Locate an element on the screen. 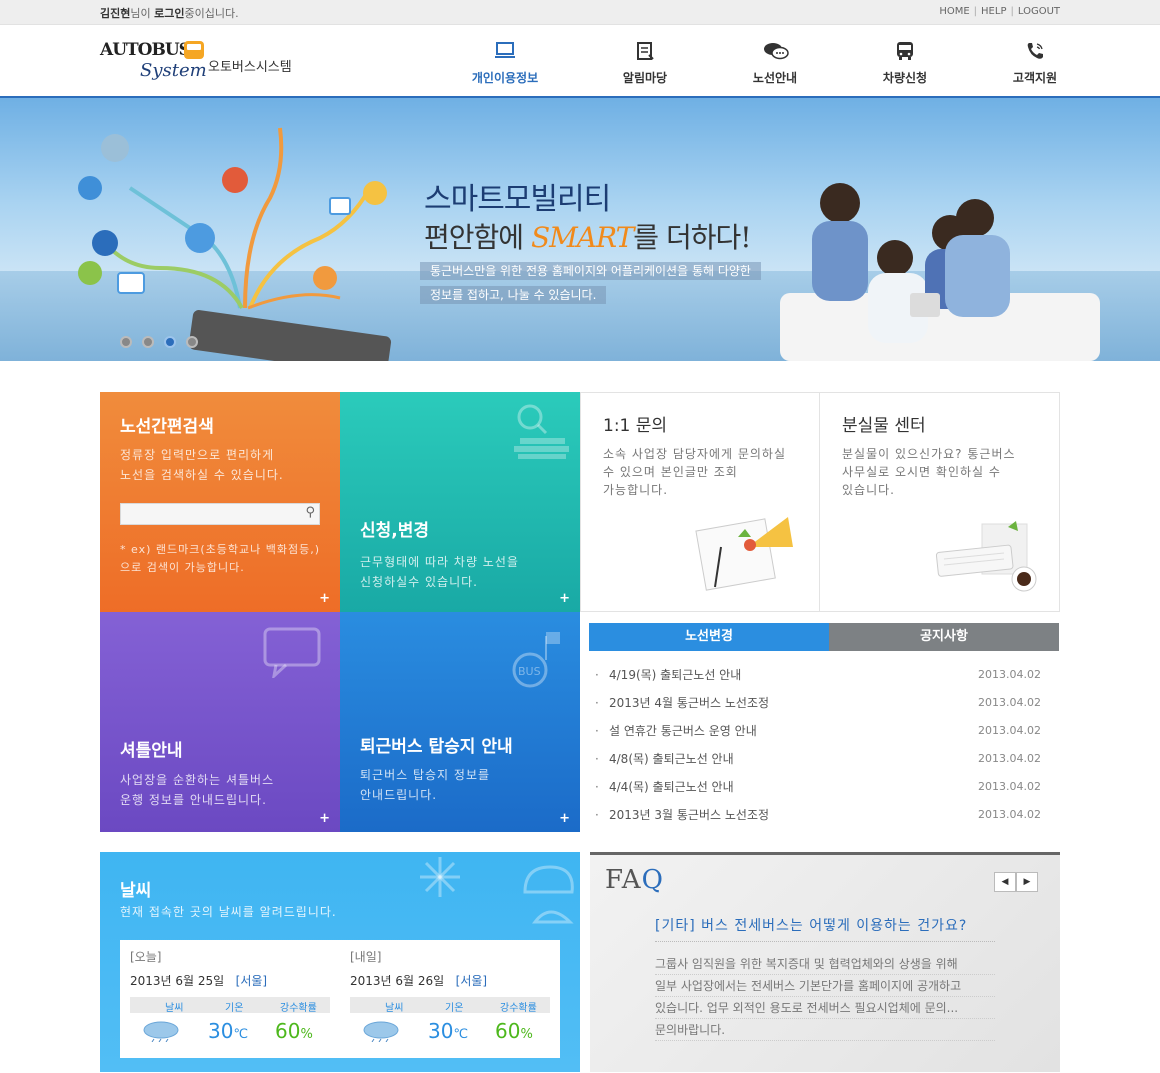  faq-prev-button: ◀ is located at coordinates (1005, 882).